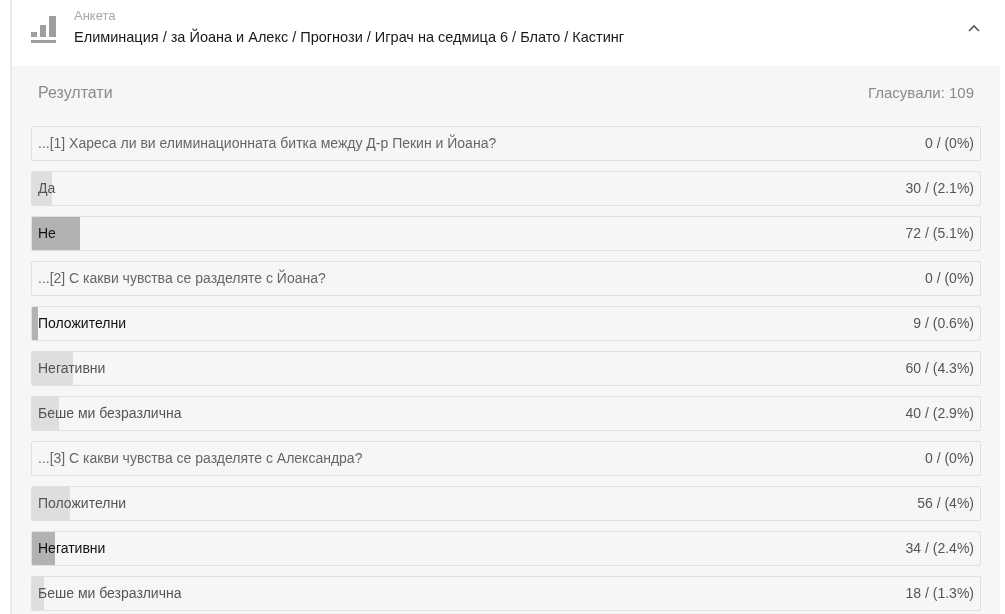  Describe the element at coordinates (182, 278) in the screenshot. I see `question-text: ...[2] С какви чувства се разделяте с Йоана?` at that location.